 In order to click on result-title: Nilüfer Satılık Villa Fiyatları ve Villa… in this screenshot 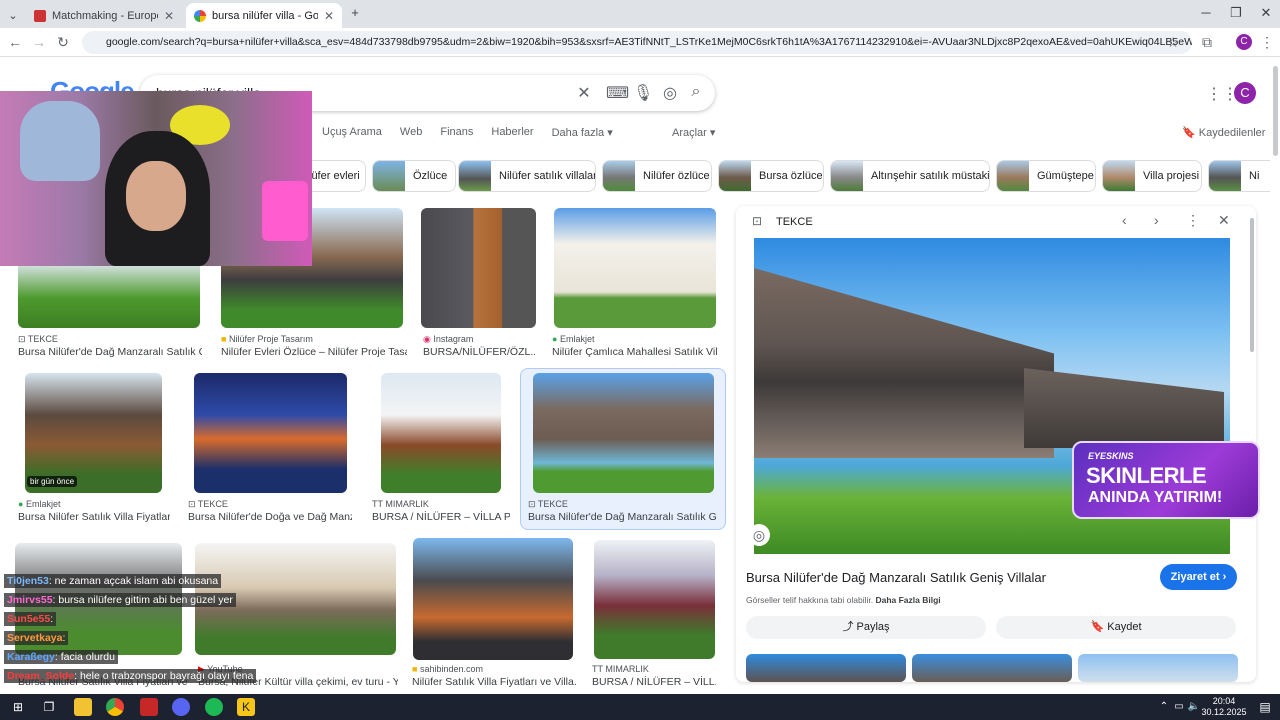, I will do `click(494, 682)`.